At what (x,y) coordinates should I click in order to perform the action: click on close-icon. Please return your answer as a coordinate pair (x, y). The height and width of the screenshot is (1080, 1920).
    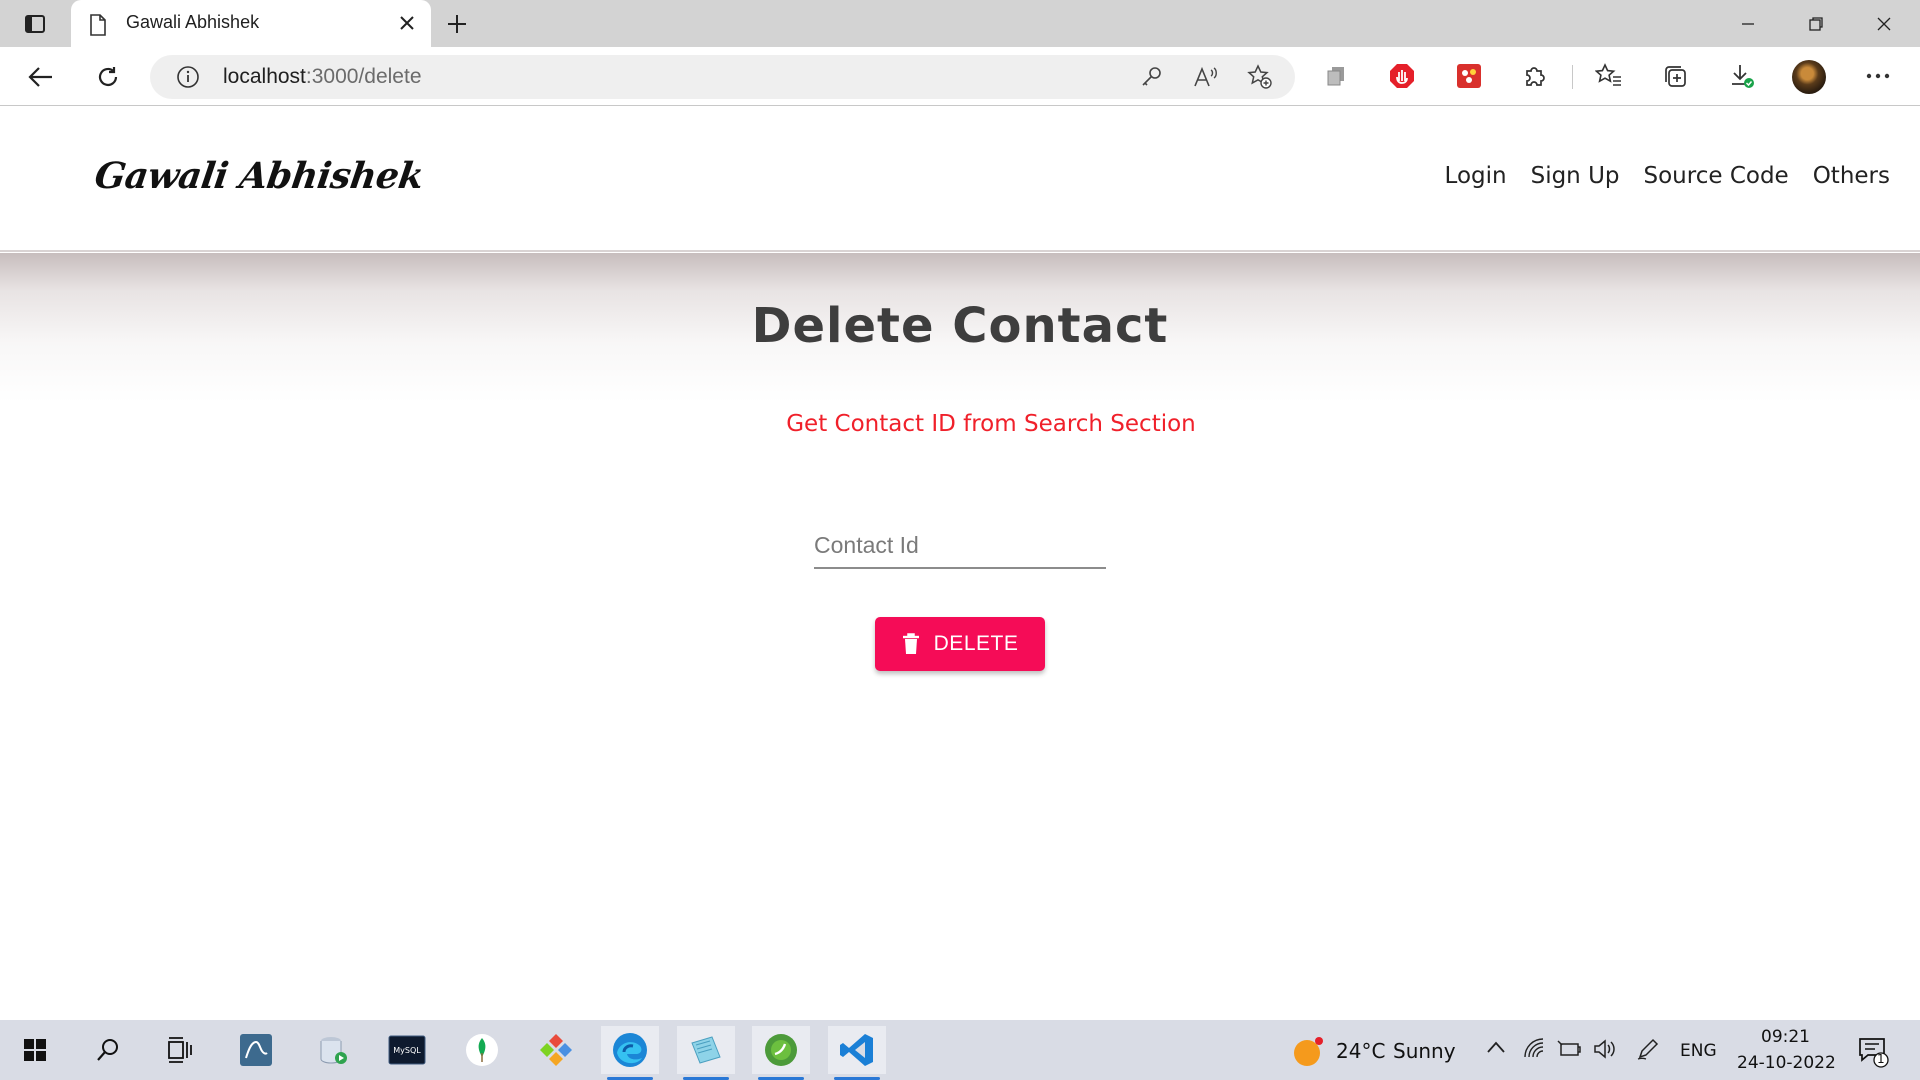
    Looking at the image, I should click on (1884, 23).